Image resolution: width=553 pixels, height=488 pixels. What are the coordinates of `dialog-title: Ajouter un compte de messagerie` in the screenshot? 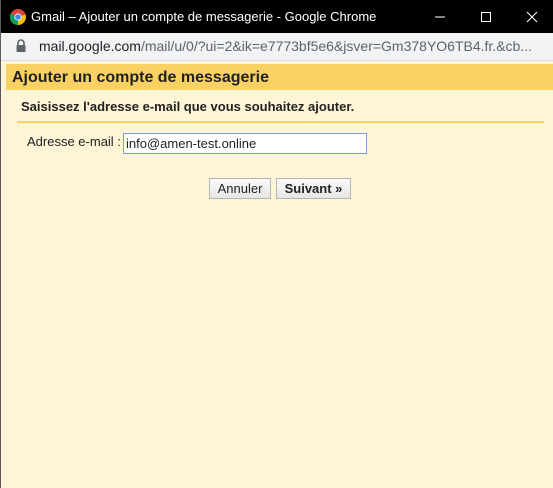 It's located at (140, 77).